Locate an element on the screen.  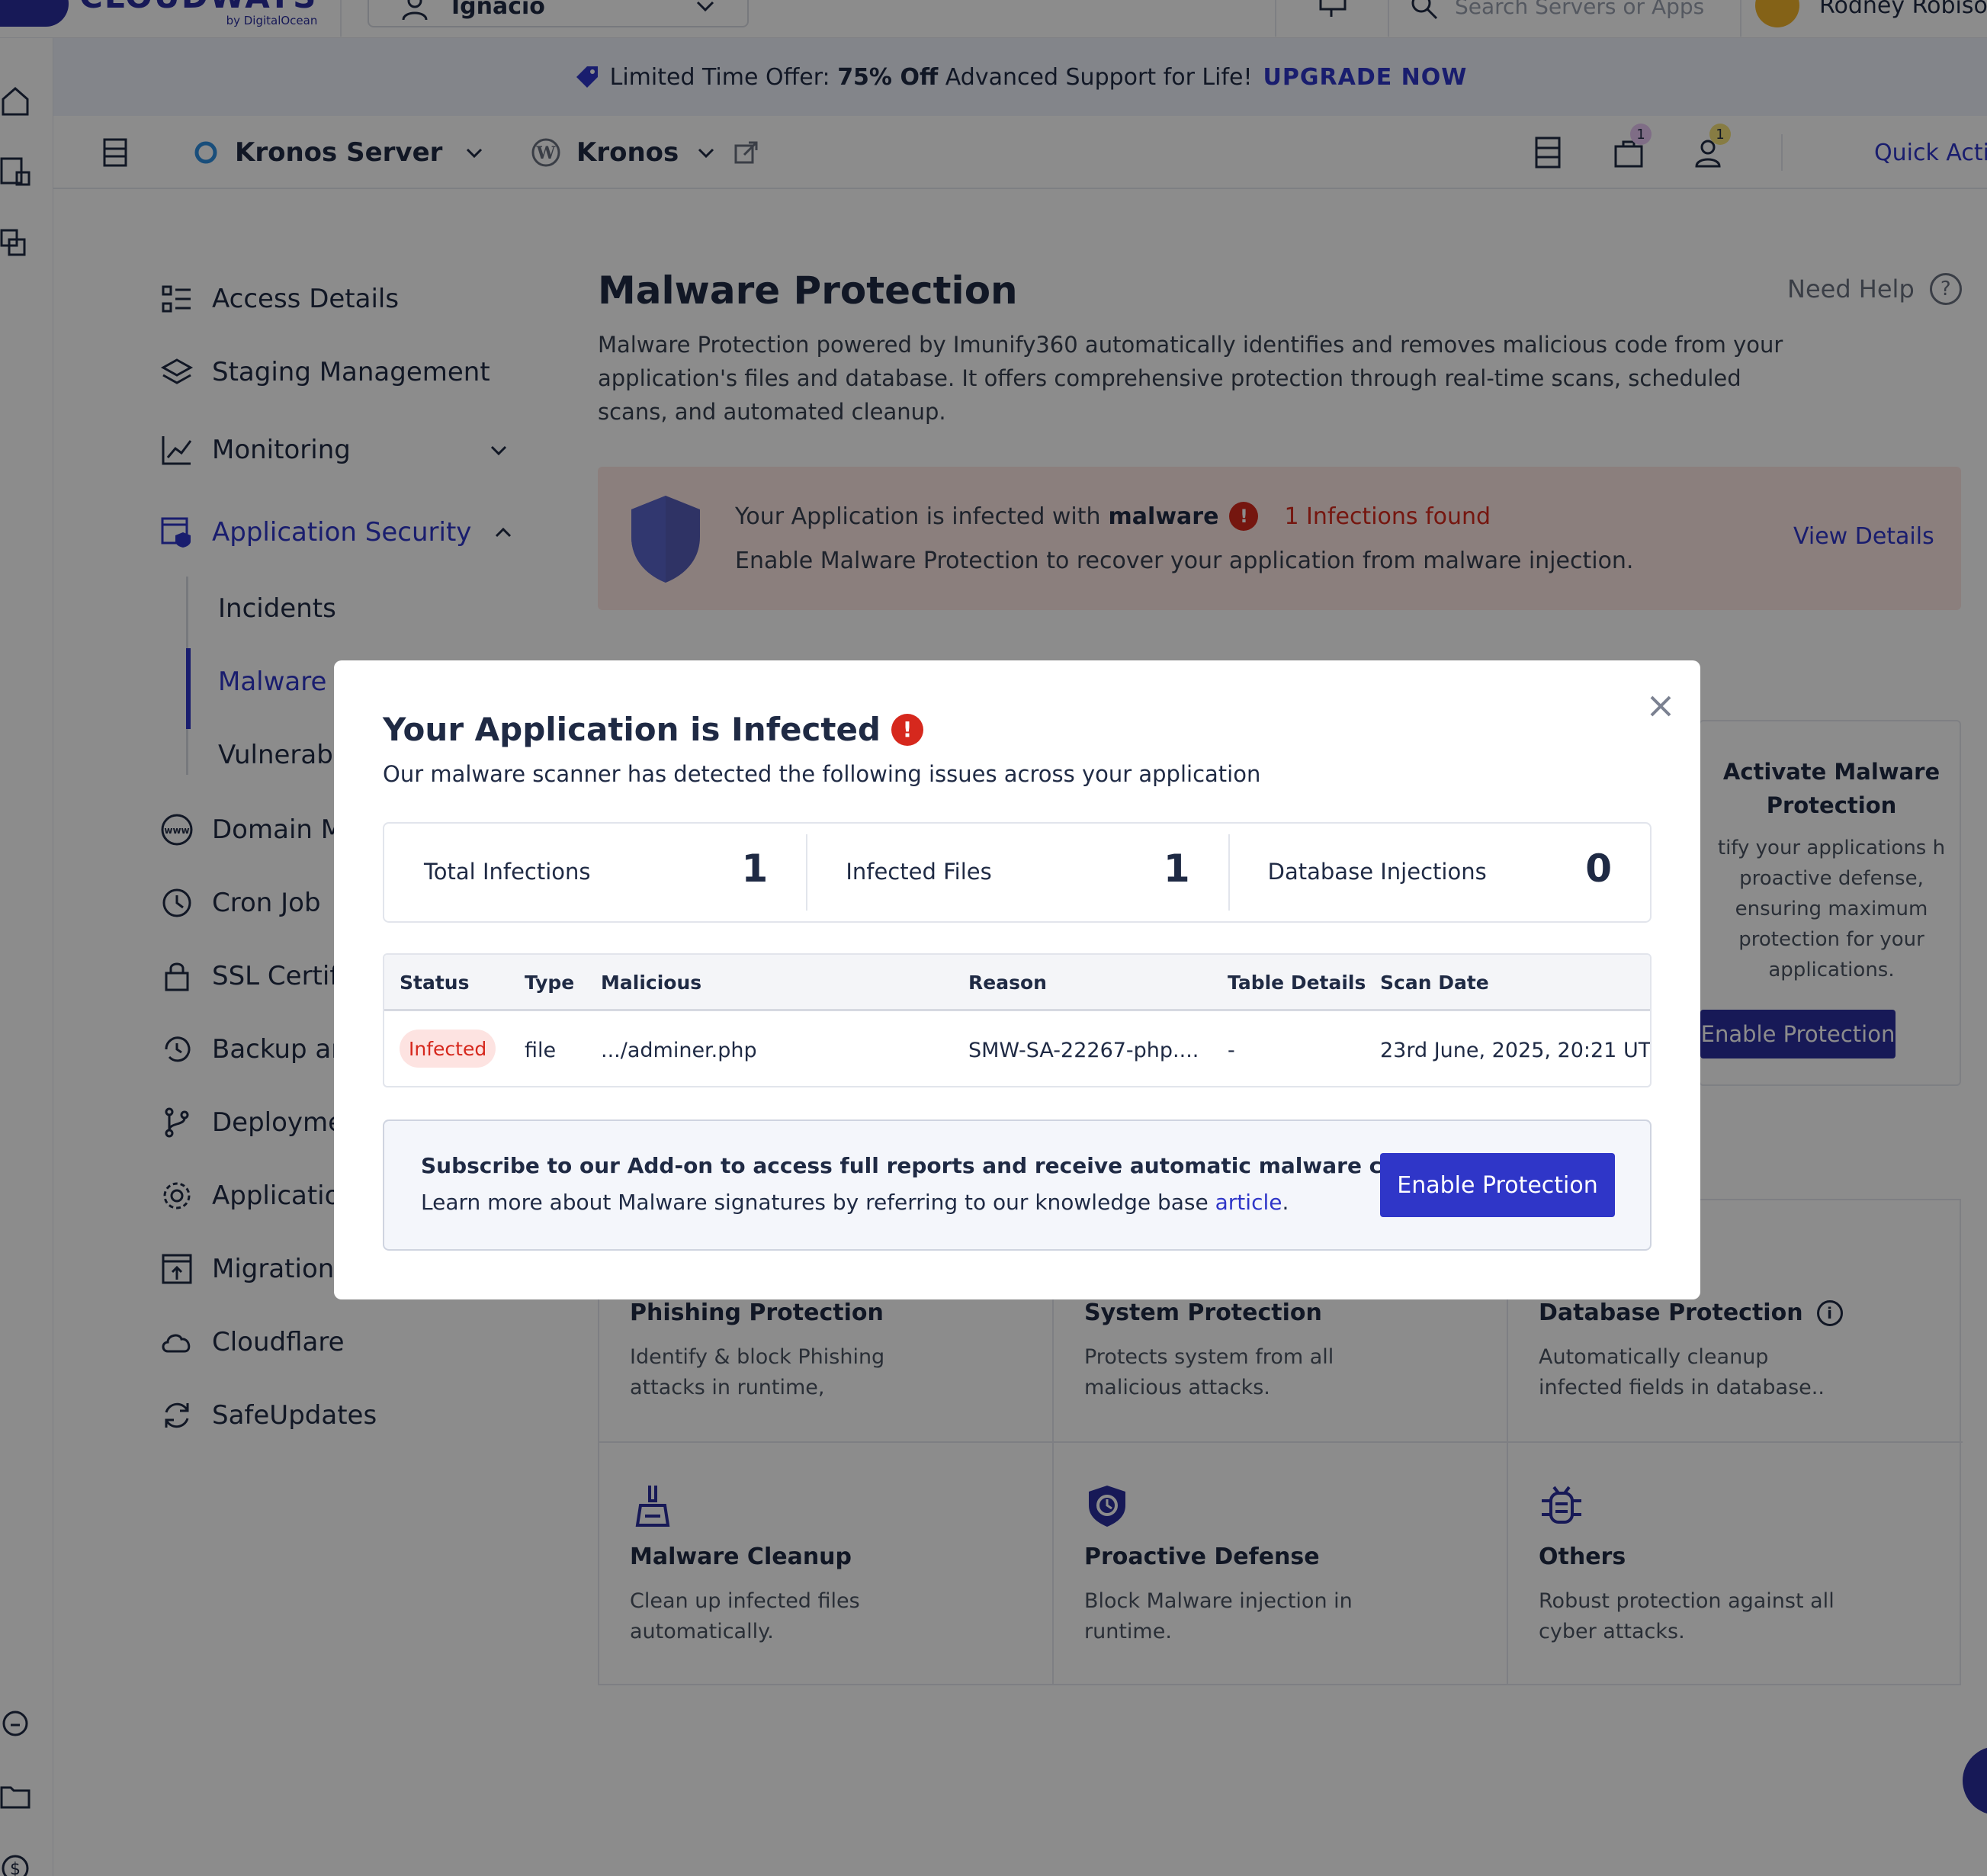
stat-label: Infected Files is located at coordinates (919, 872).